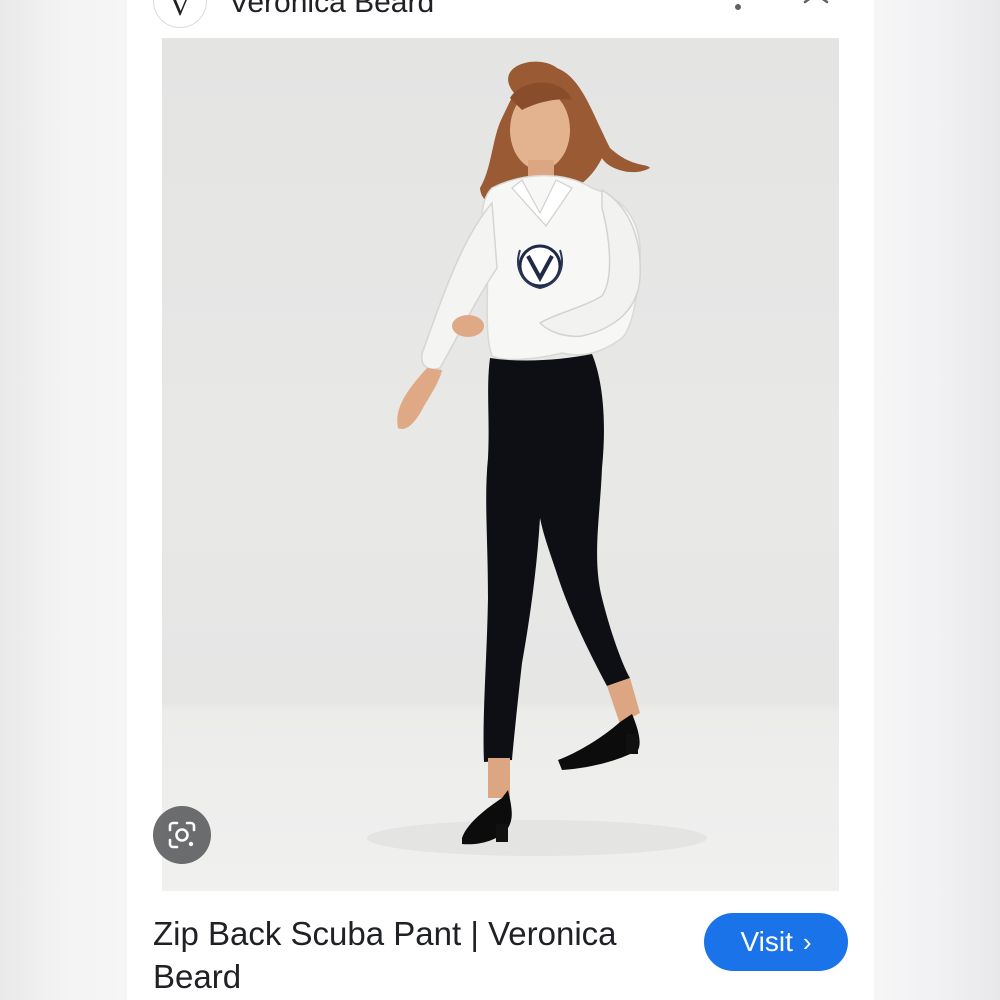 The width and height of the screenshot is (1000, 1000). What do you see at coordinates (807, 941) in the screenshot?
I see `chevron-right-icon: ›` at bounding box center [807, 941].